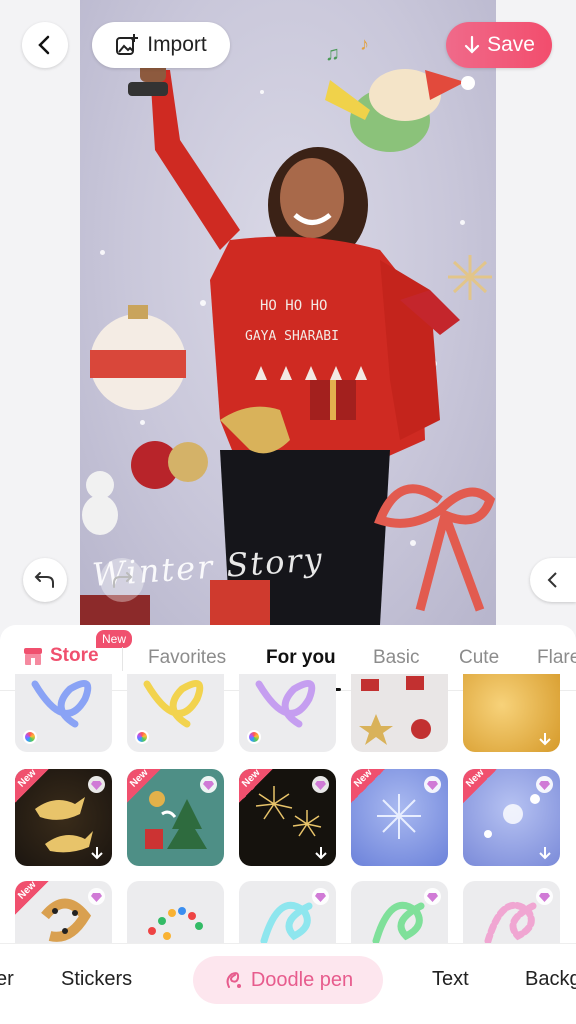 The image size is (576, 1024). Describe the element at coordinates (233, 980) in the screenshot. I see `doodle-pen-icon` at that location.